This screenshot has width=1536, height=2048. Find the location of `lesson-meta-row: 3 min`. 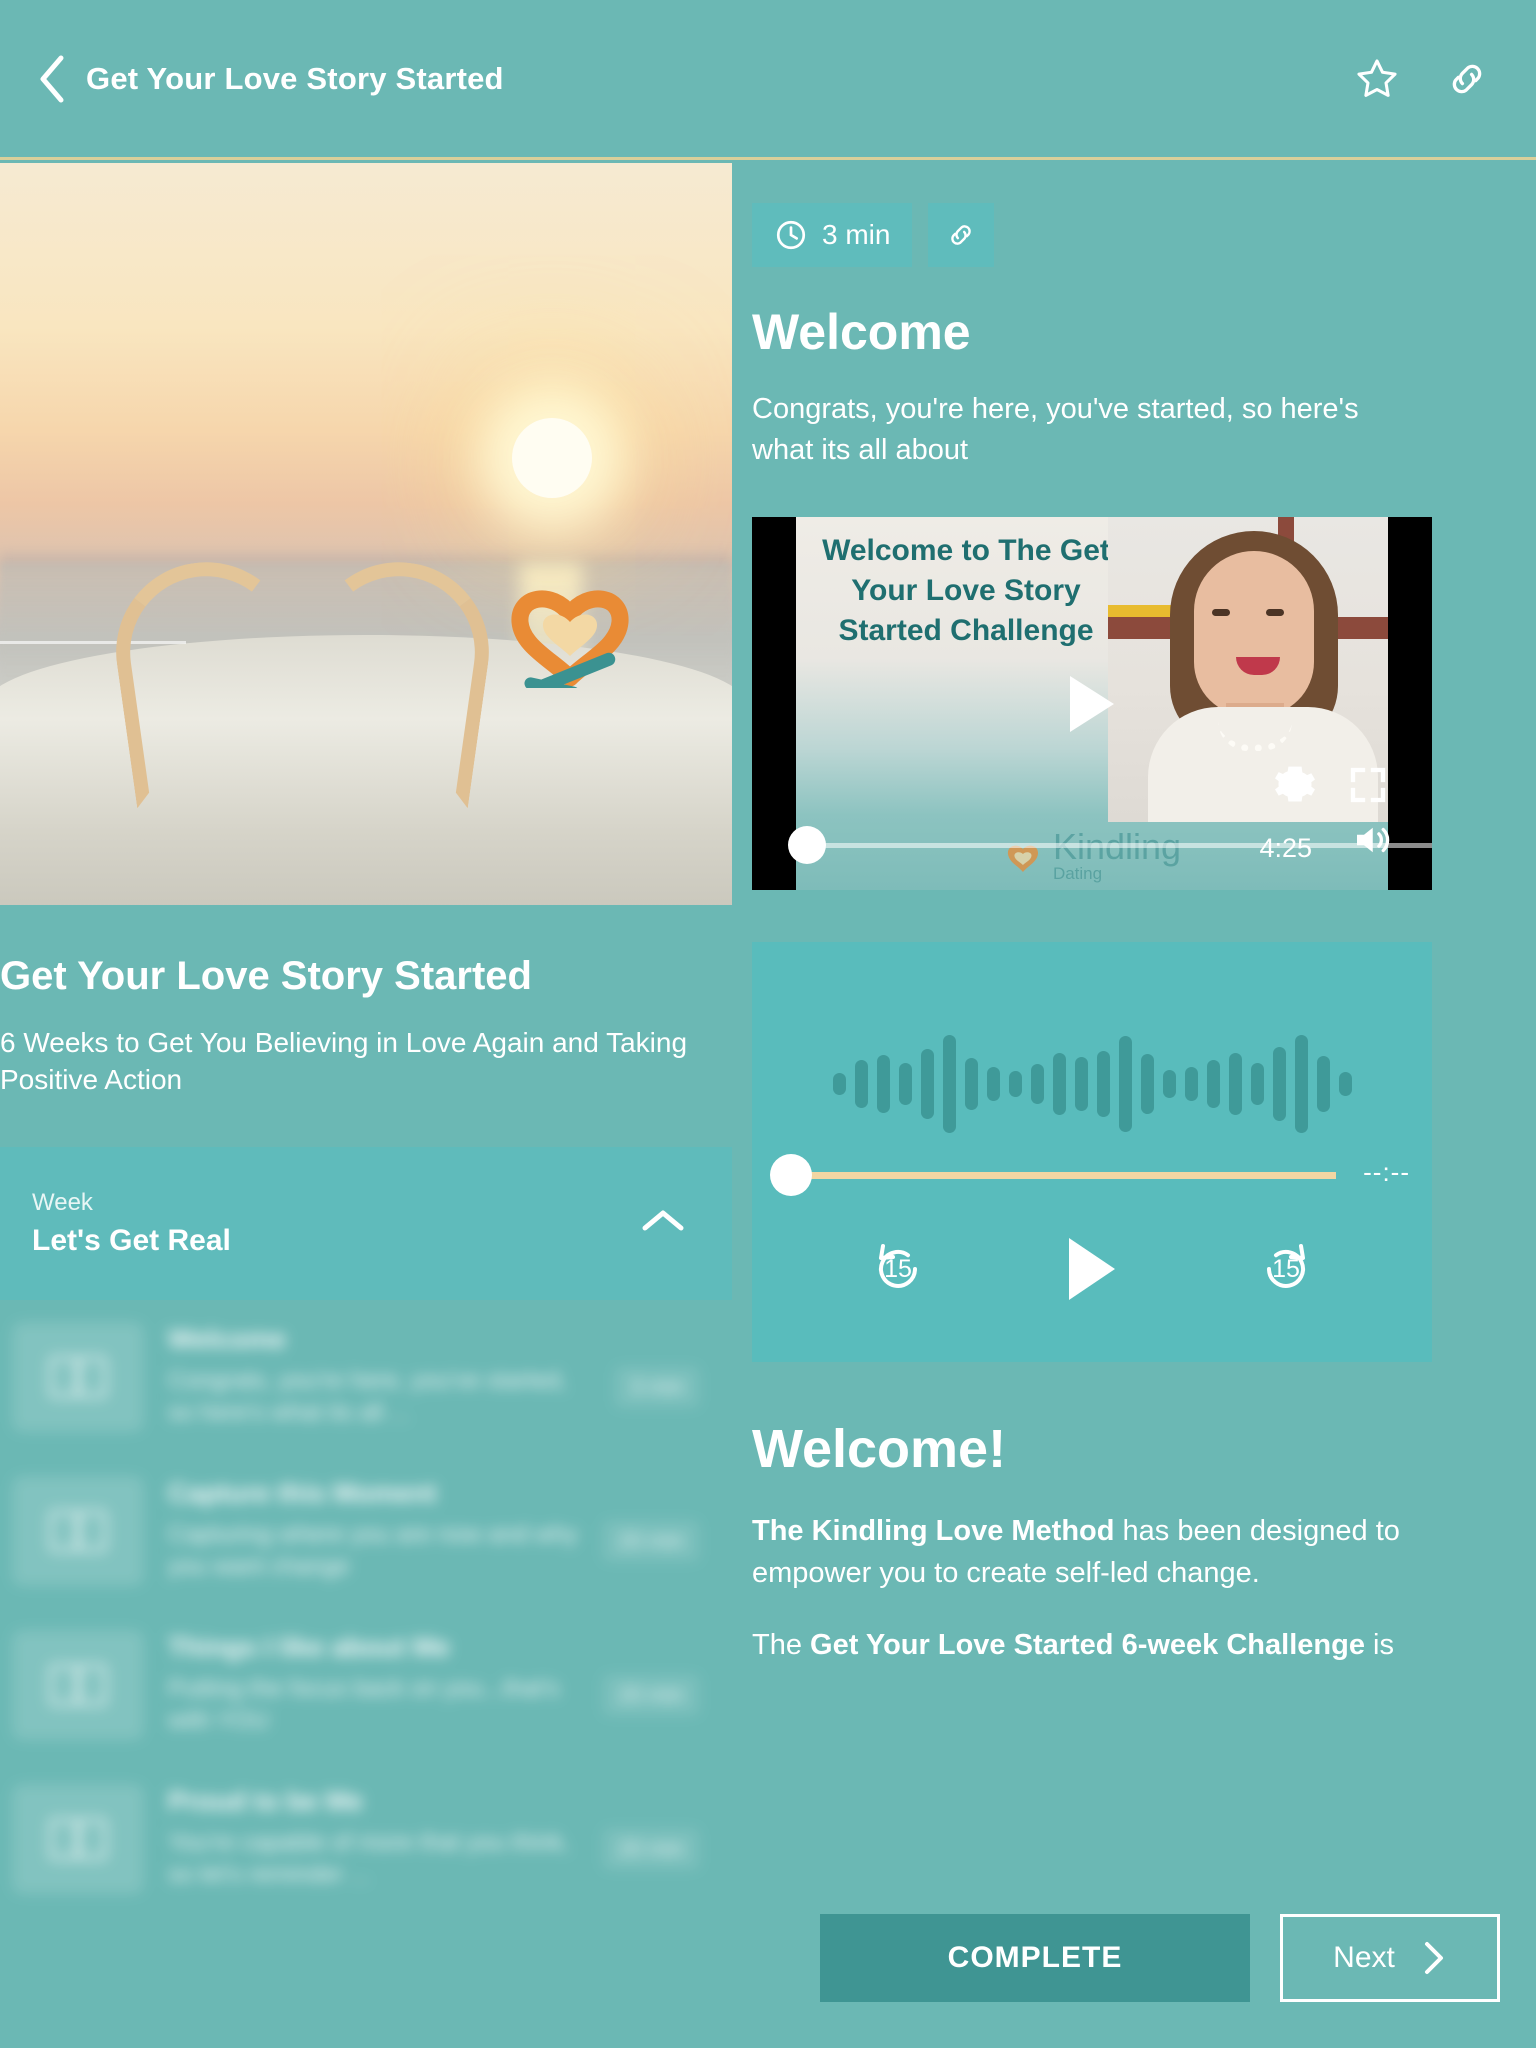

lesson-meta-row: 3 min is located at coordinates (1114, 235).